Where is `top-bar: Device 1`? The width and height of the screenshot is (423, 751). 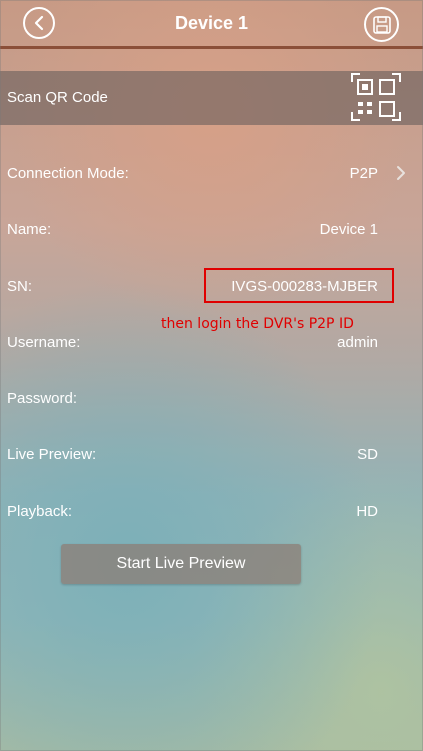
top-bar: Device 1 is located at coordinates (211, 24).